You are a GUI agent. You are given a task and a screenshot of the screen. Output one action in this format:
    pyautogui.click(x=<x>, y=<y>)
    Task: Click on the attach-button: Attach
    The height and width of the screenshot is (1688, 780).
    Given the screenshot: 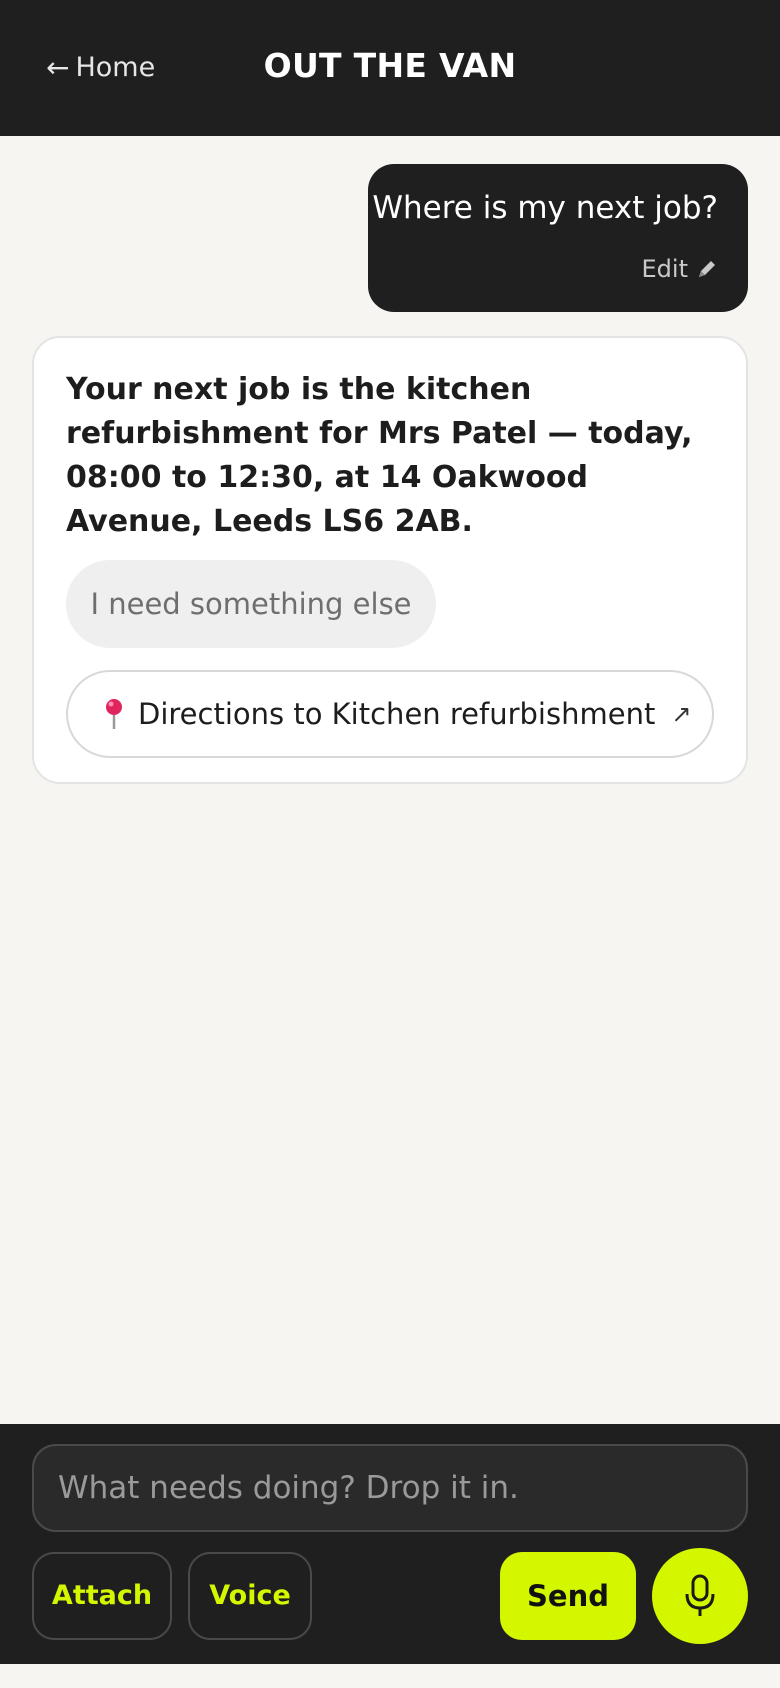 What is the action you would take?
    pyautogui.click(x=102, y=1596)
    